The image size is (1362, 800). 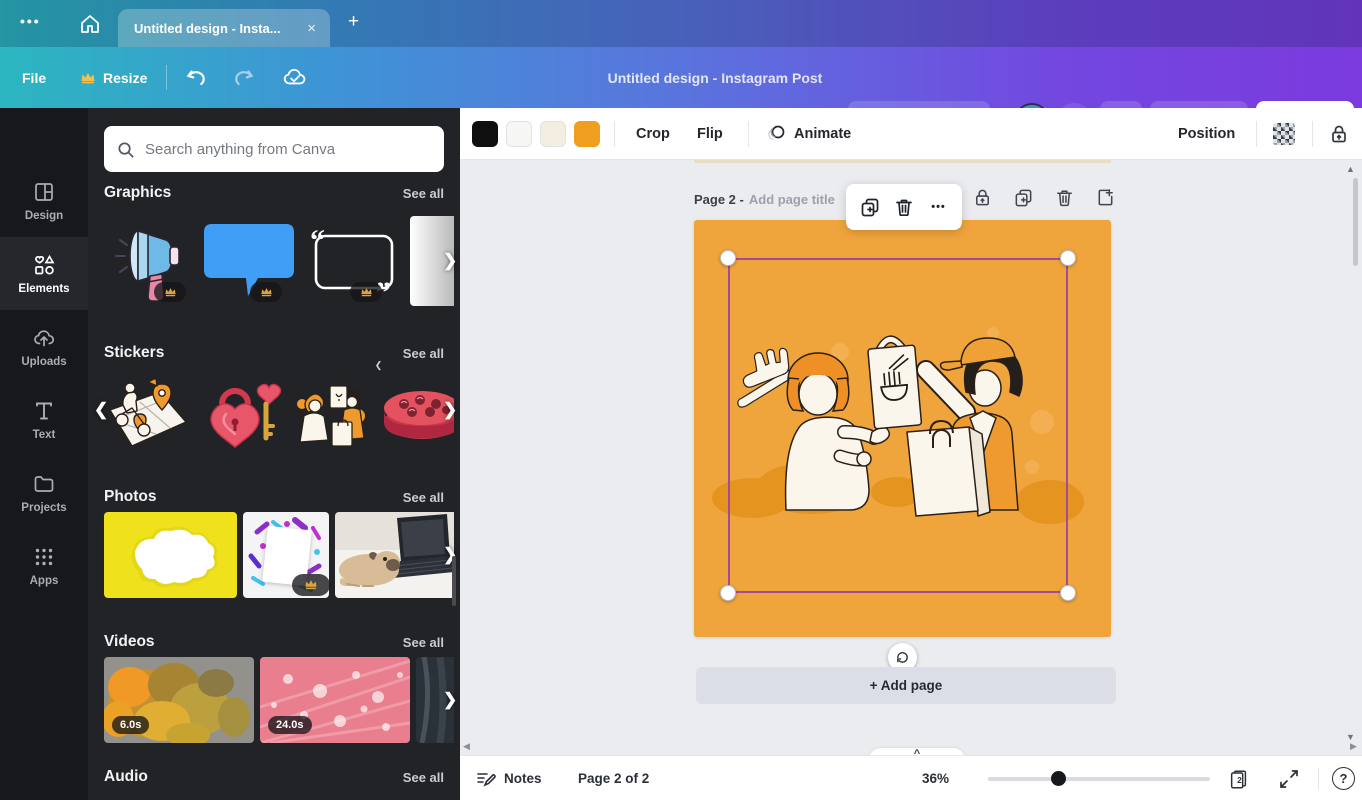 I want to click on vscroll-up-icon: ▲, so click(x=1350, y=169).